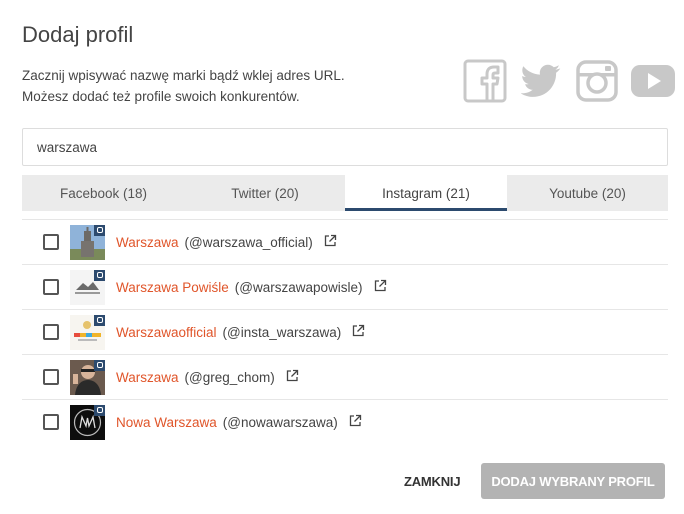 The height and width of the screenshot is (514, 684). Describe the element at coordinates (280, 422) in the screenshot. I see `profile-handle: (@nowawarszawa)` at that location.